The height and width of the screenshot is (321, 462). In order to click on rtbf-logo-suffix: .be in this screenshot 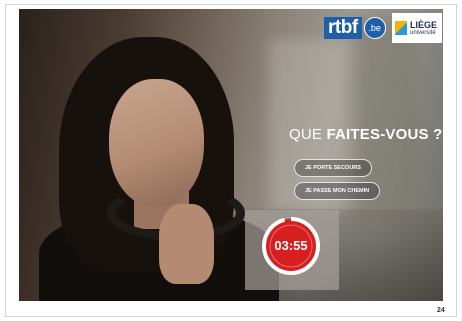, I will do `click(374, 28)`.